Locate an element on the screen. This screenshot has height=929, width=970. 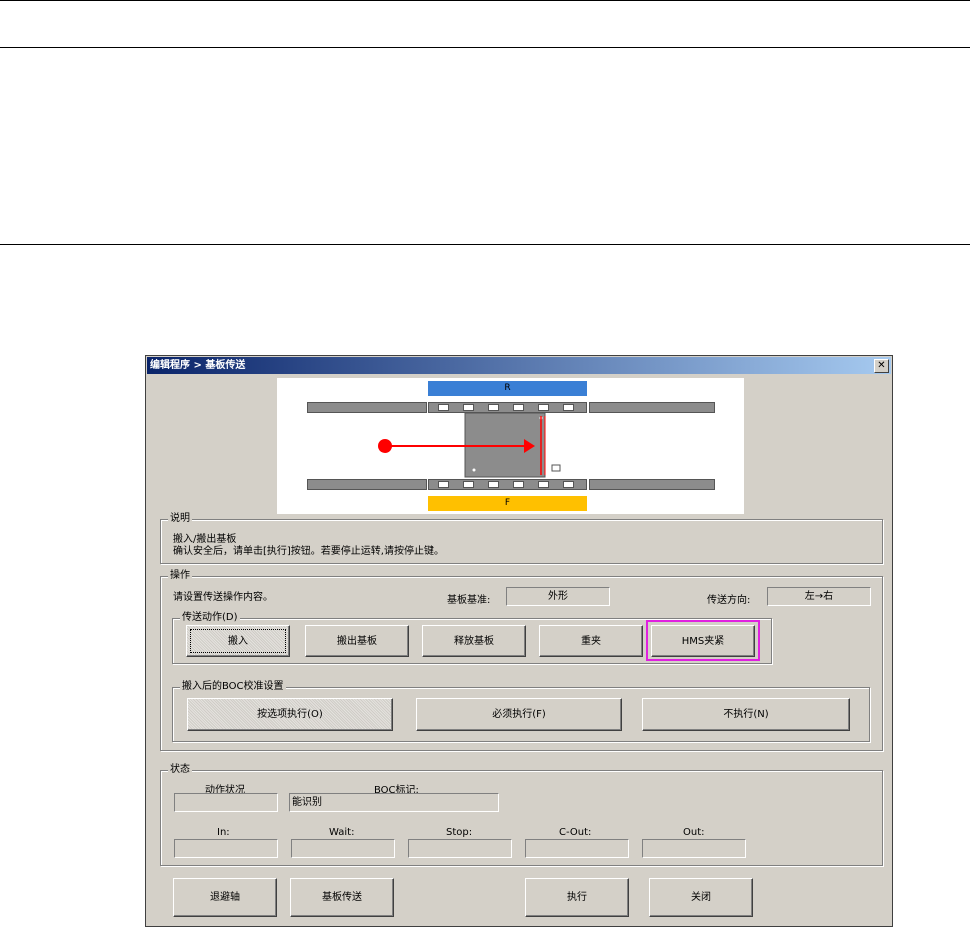
focus-indicator is located at coordinates (238, 641).